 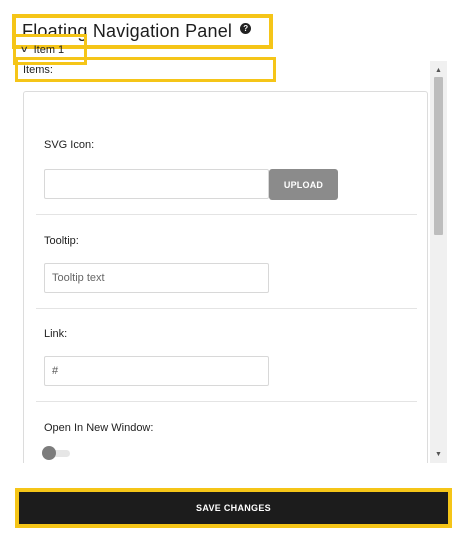 I want to click on item-header: ∨ Item 1, so click(x=50, y=49).